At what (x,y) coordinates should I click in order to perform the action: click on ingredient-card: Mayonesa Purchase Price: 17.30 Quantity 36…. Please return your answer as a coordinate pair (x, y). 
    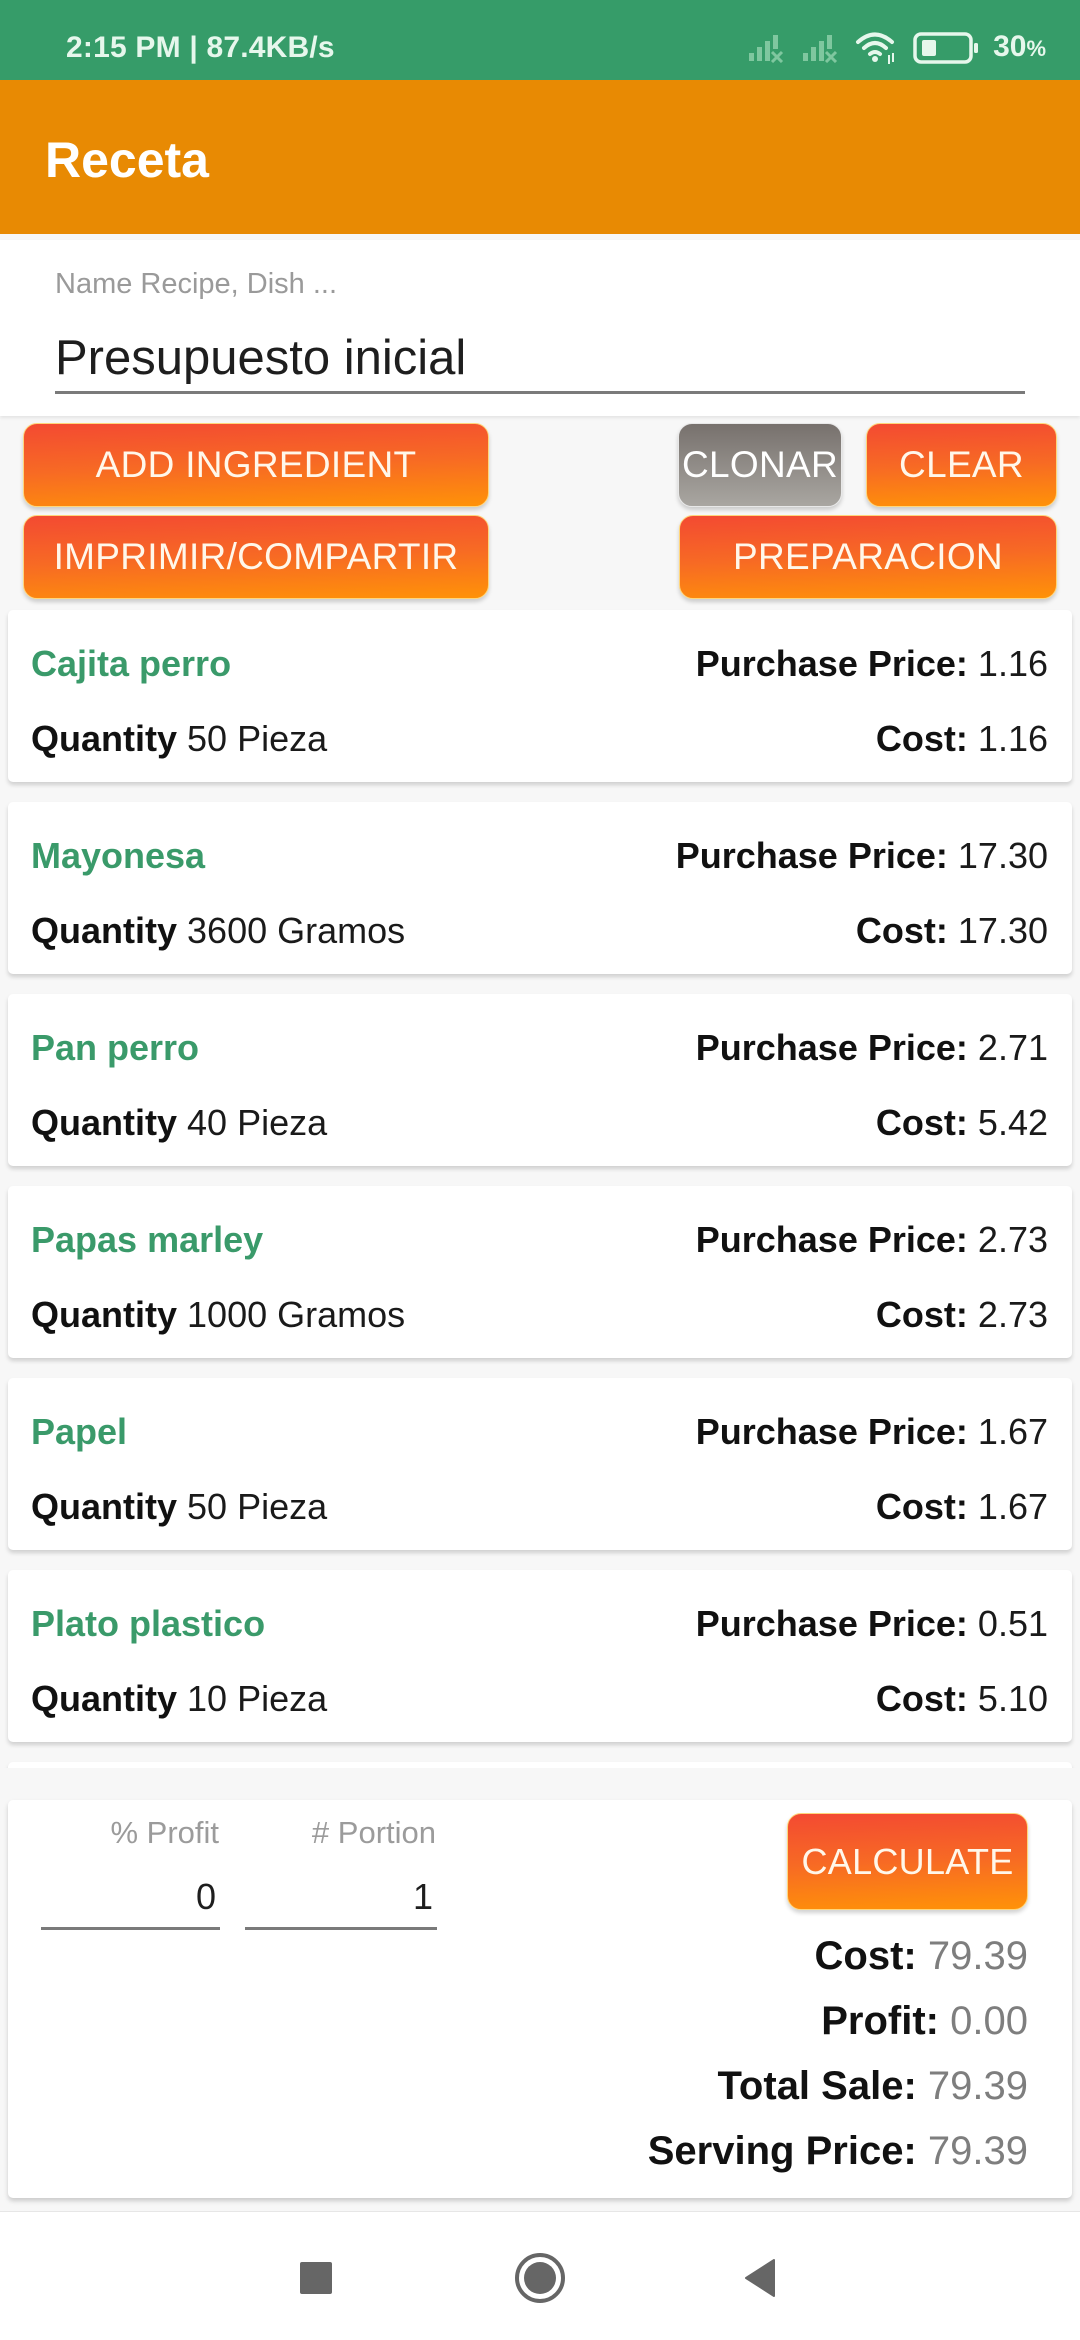
    Looking at the image, I should click on (540, 888).